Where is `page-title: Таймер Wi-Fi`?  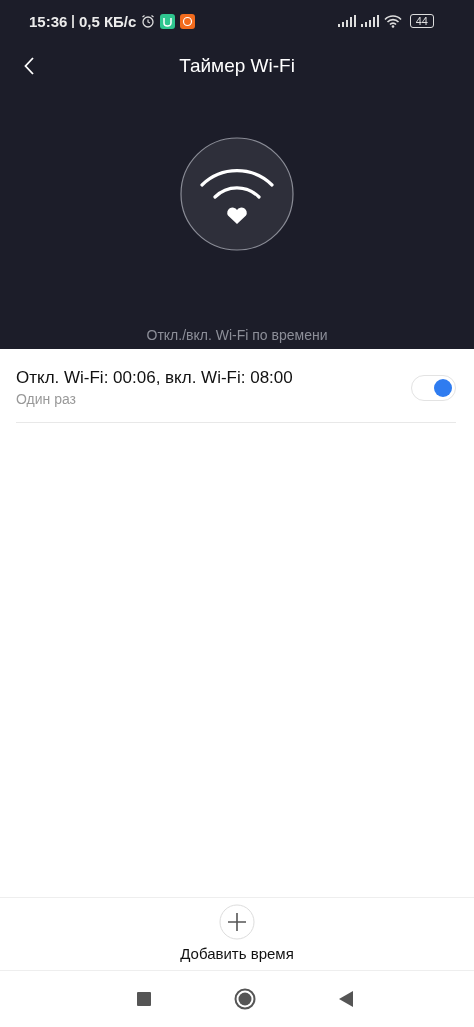
page-title: Таймер Wi-Fi is located at coordinates (237, 66).